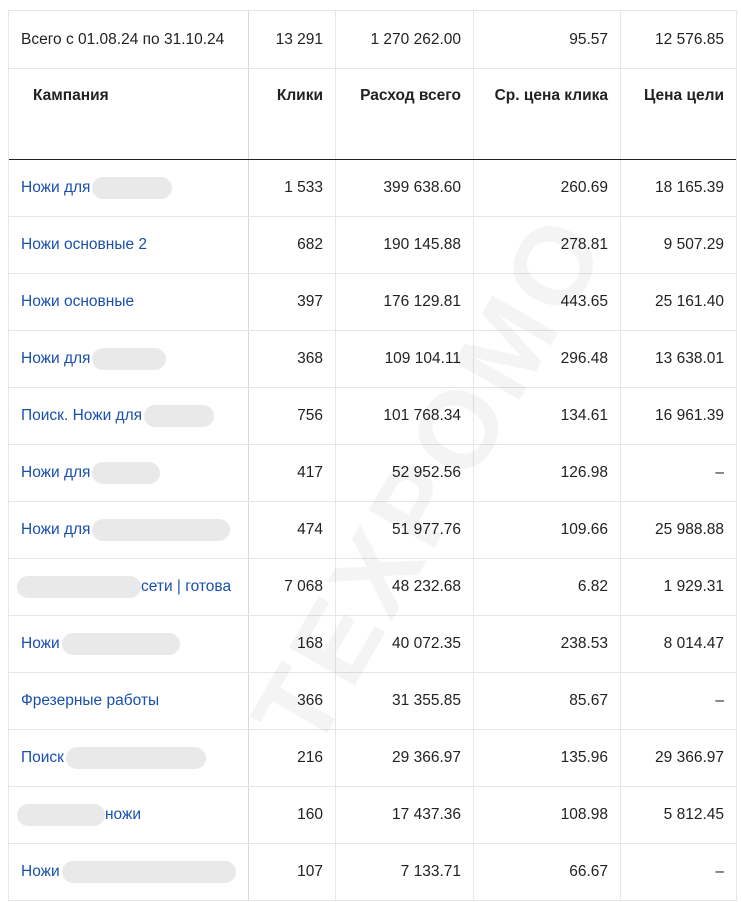  Describe the element at coordinates (90, 700) in the screenshot. I see `campaign-name-text: Фрезерные работы` at that location.